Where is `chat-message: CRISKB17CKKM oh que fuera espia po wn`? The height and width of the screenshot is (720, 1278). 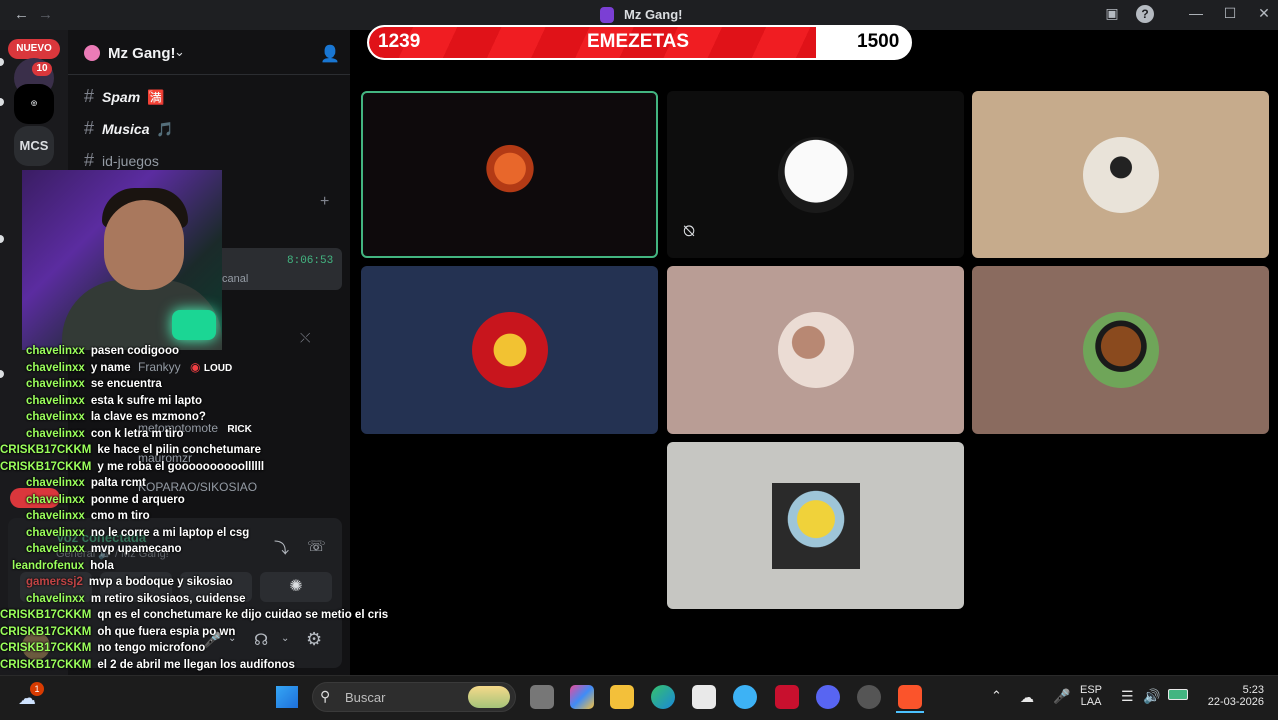 chat-message: CRISKB17CKKM oh que fuera espia po wn is located at coordinates (118, 631).